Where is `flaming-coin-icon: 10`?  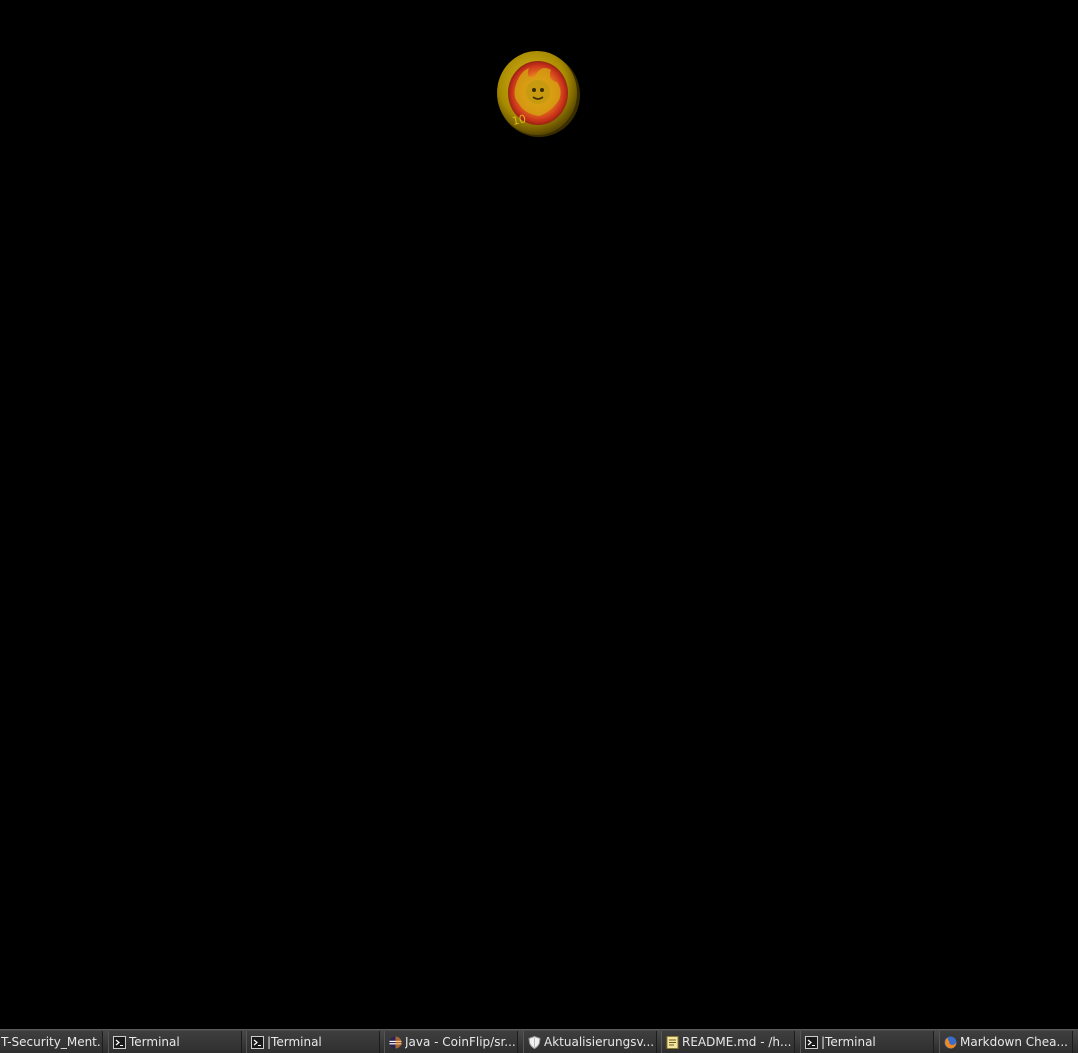 flaming-coin-icon: 10 is located at coordinates (538, 94).